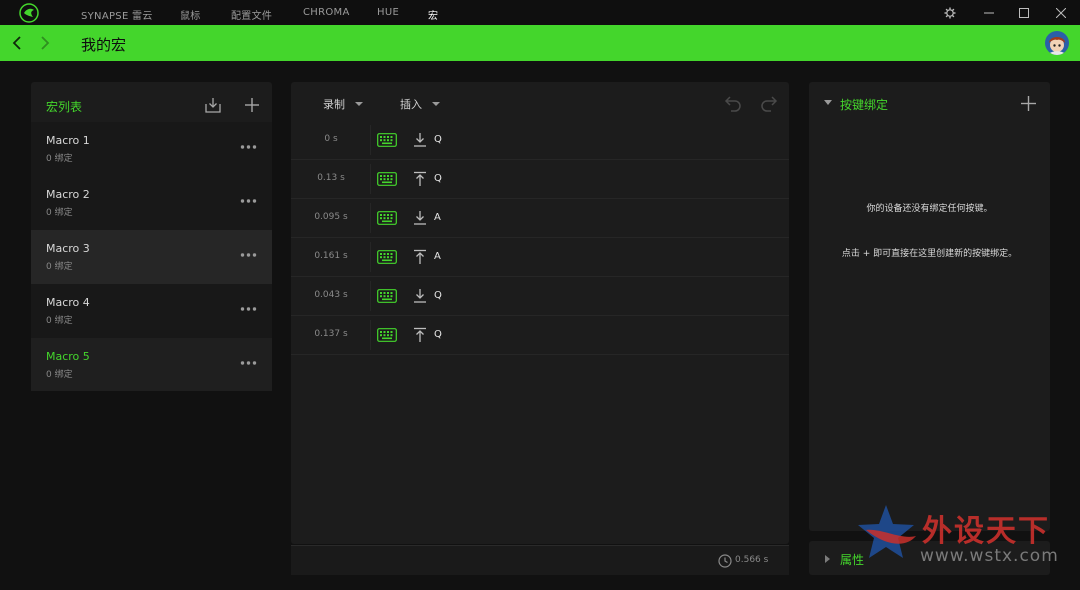  What do you see at coordinates (104, 45) in the screenshot?
I see `page-title: 我的宏` at bounding box center [104, 45].